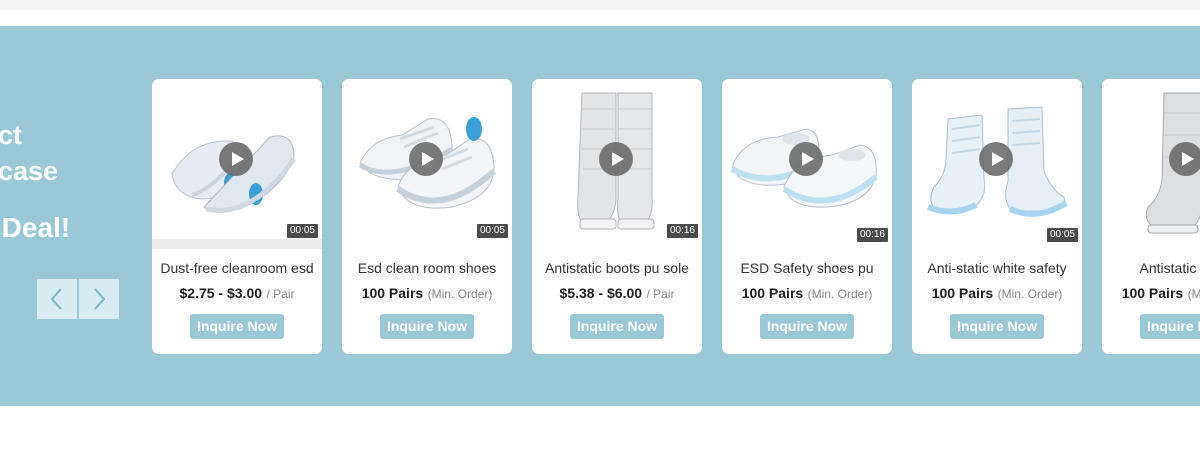 This screenshot has height=451, width=1200. I want to click on product-title: ESD Safety shoes pu, so click(807, 268).